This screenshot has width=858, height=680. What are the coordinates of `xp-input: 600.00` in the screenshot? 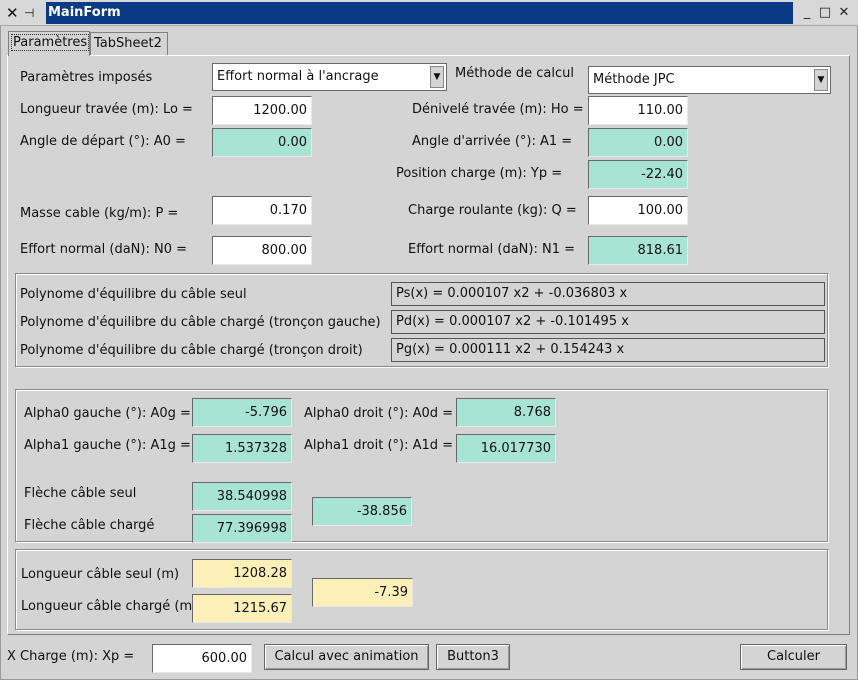 It's located at (202, 658).